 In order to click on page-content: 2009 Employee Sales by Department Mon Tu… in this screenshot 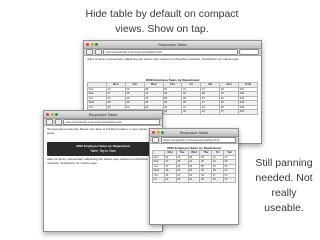, I will do `click(194, 164)`.